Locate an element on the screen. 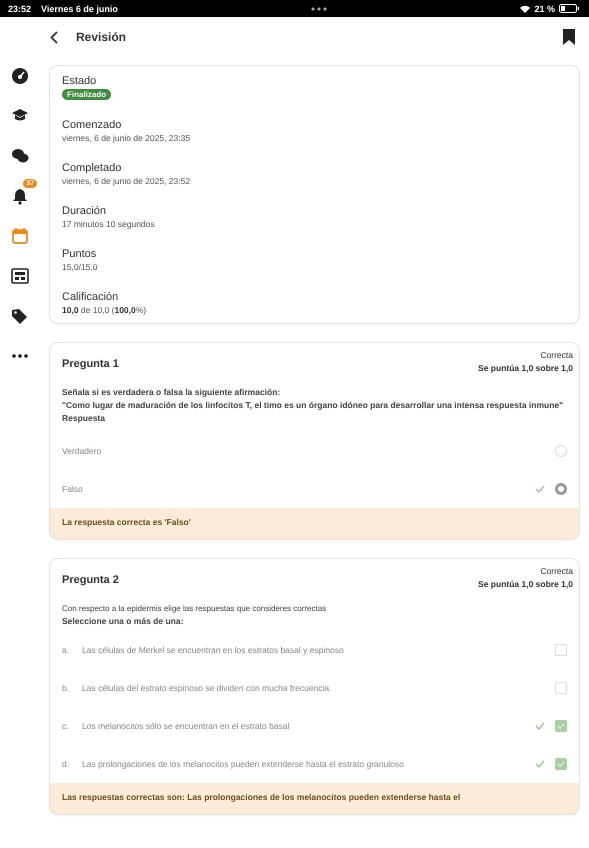 The height and width of the screenshot is (848, 589). question-text: "Como lugar de maduración de los linfocitos T, el timo es un órgano idóneo para desarrollar una intensa respuesta inmune" is located at coordinates (313, 405).